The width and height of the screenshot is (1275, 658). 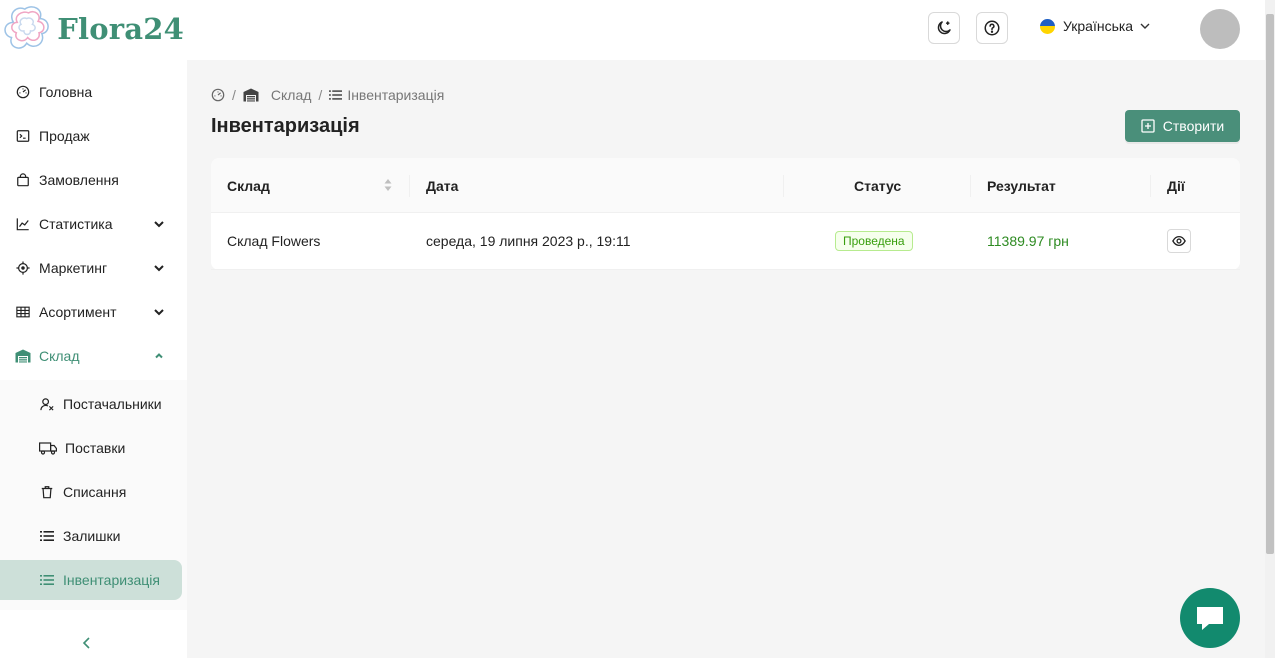 What do you see at coordinates (120, 29) in the screenshot?
I see `logo-text: Flora24` at bounding box center [120, 29].